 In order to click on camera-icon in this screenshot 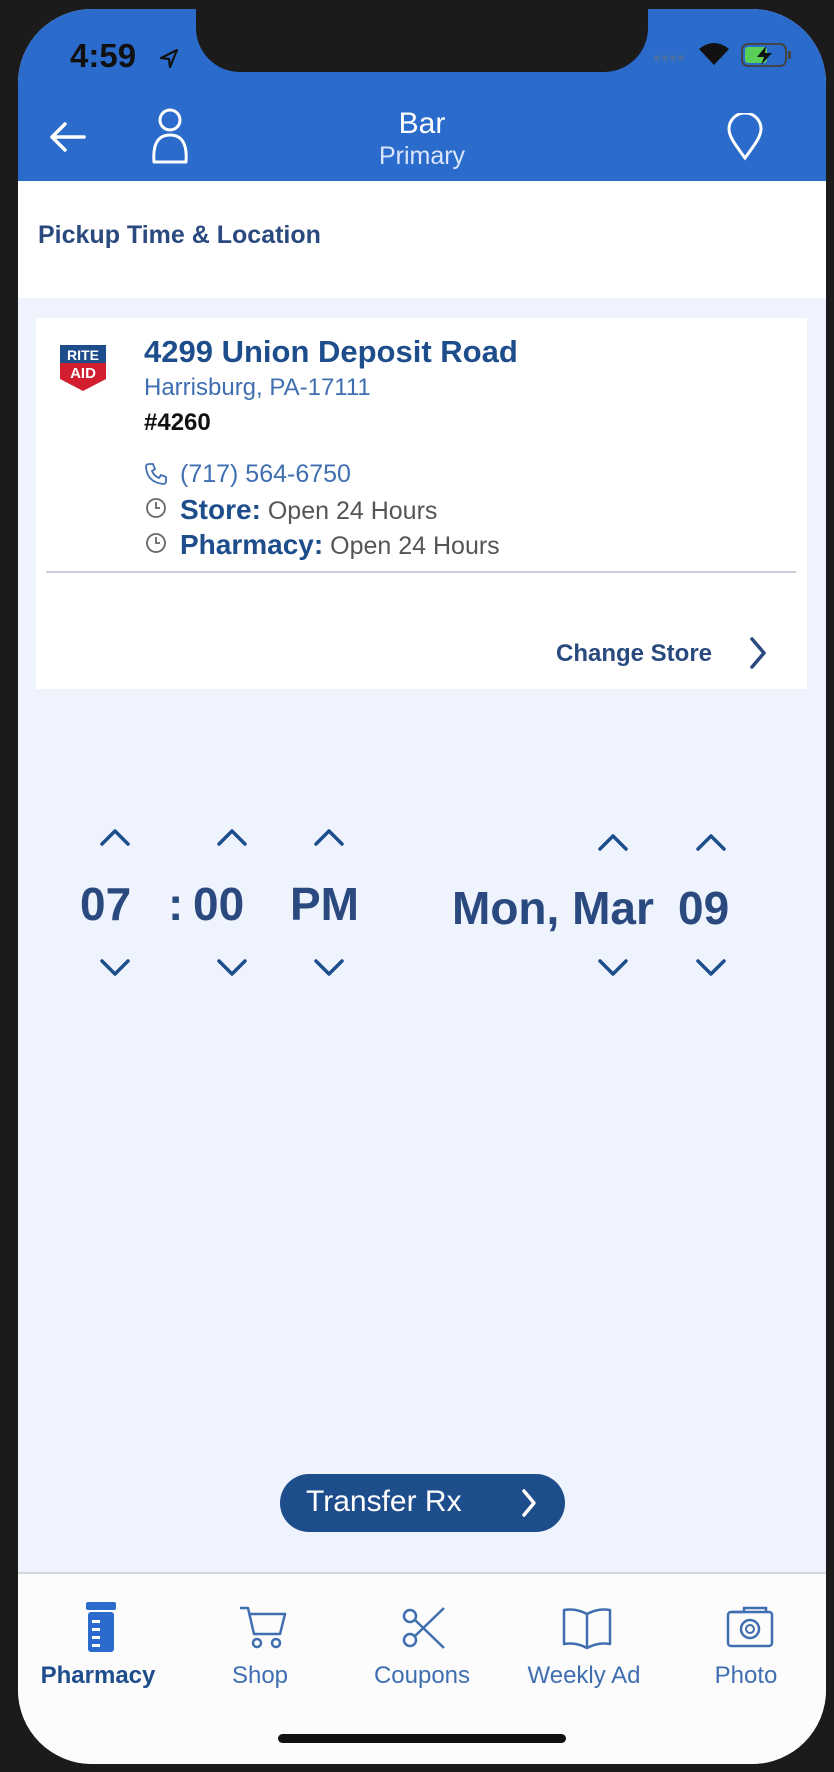, I will do `click(750, 1627)`.